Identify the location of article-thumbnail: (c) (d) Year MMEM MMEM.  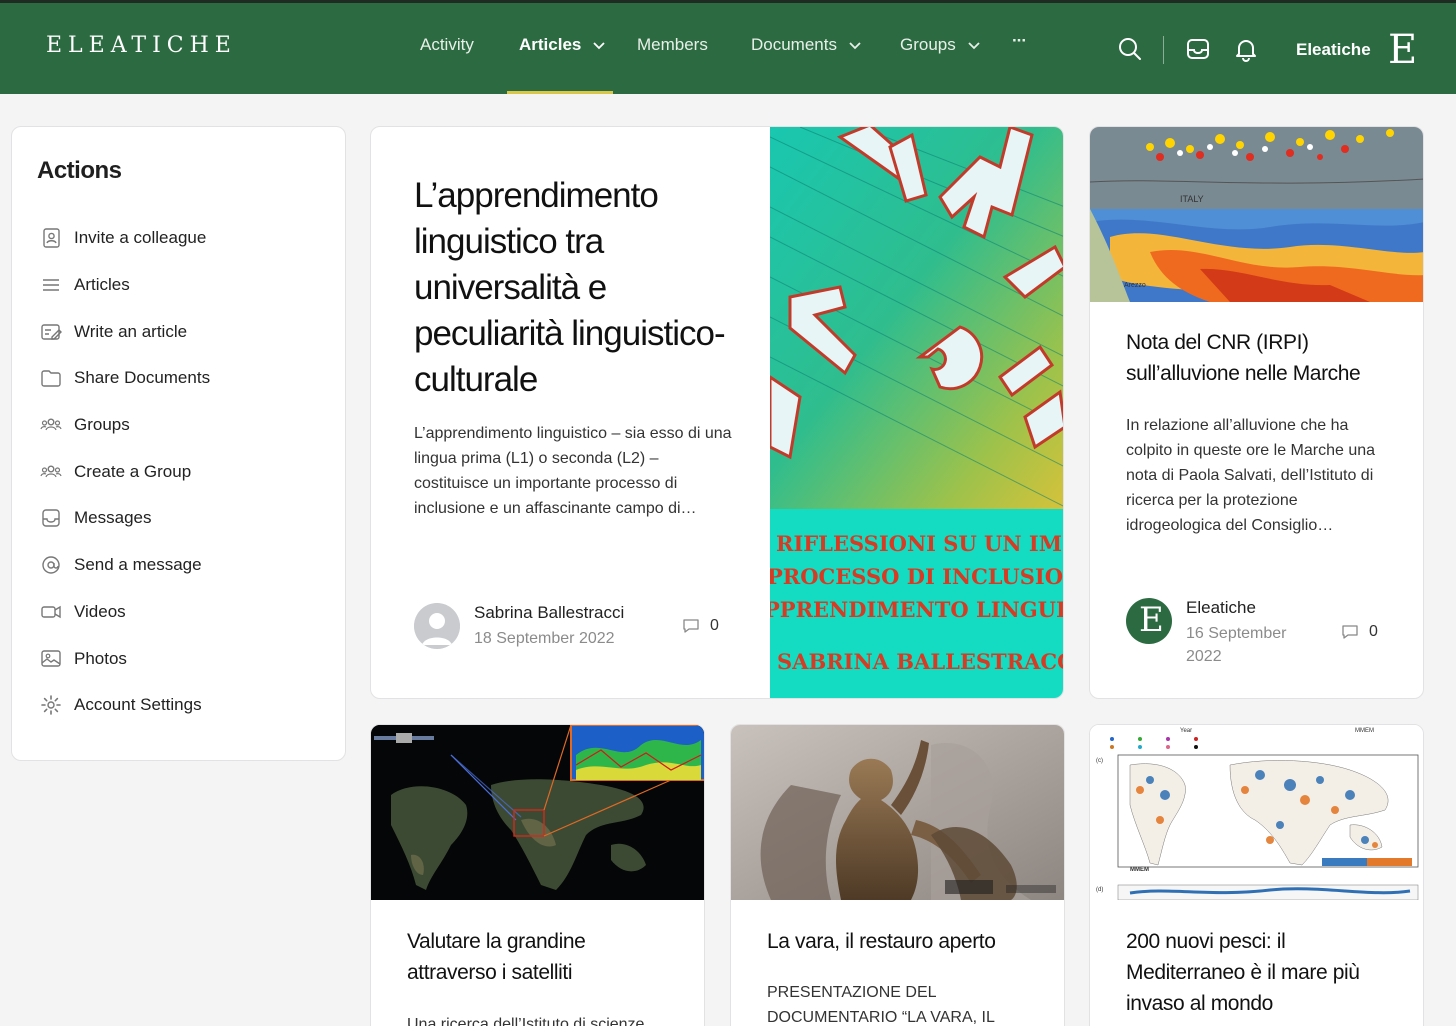
(1256, 812).